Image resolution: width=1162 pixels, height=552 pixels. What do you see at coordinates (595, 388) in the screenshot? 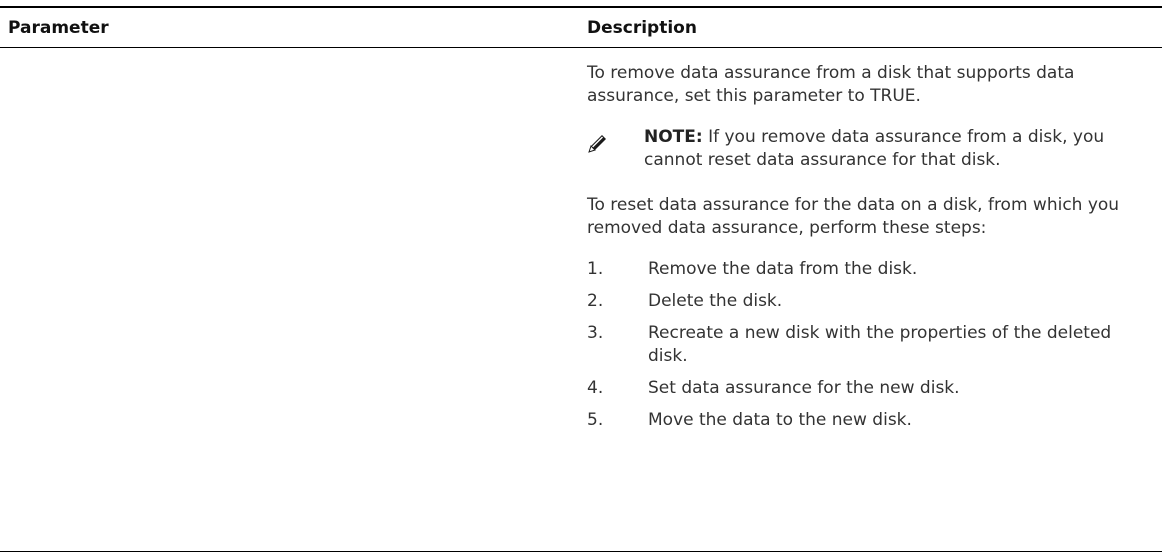
I see `step-number: 4.` at bounding box center [595, 388].